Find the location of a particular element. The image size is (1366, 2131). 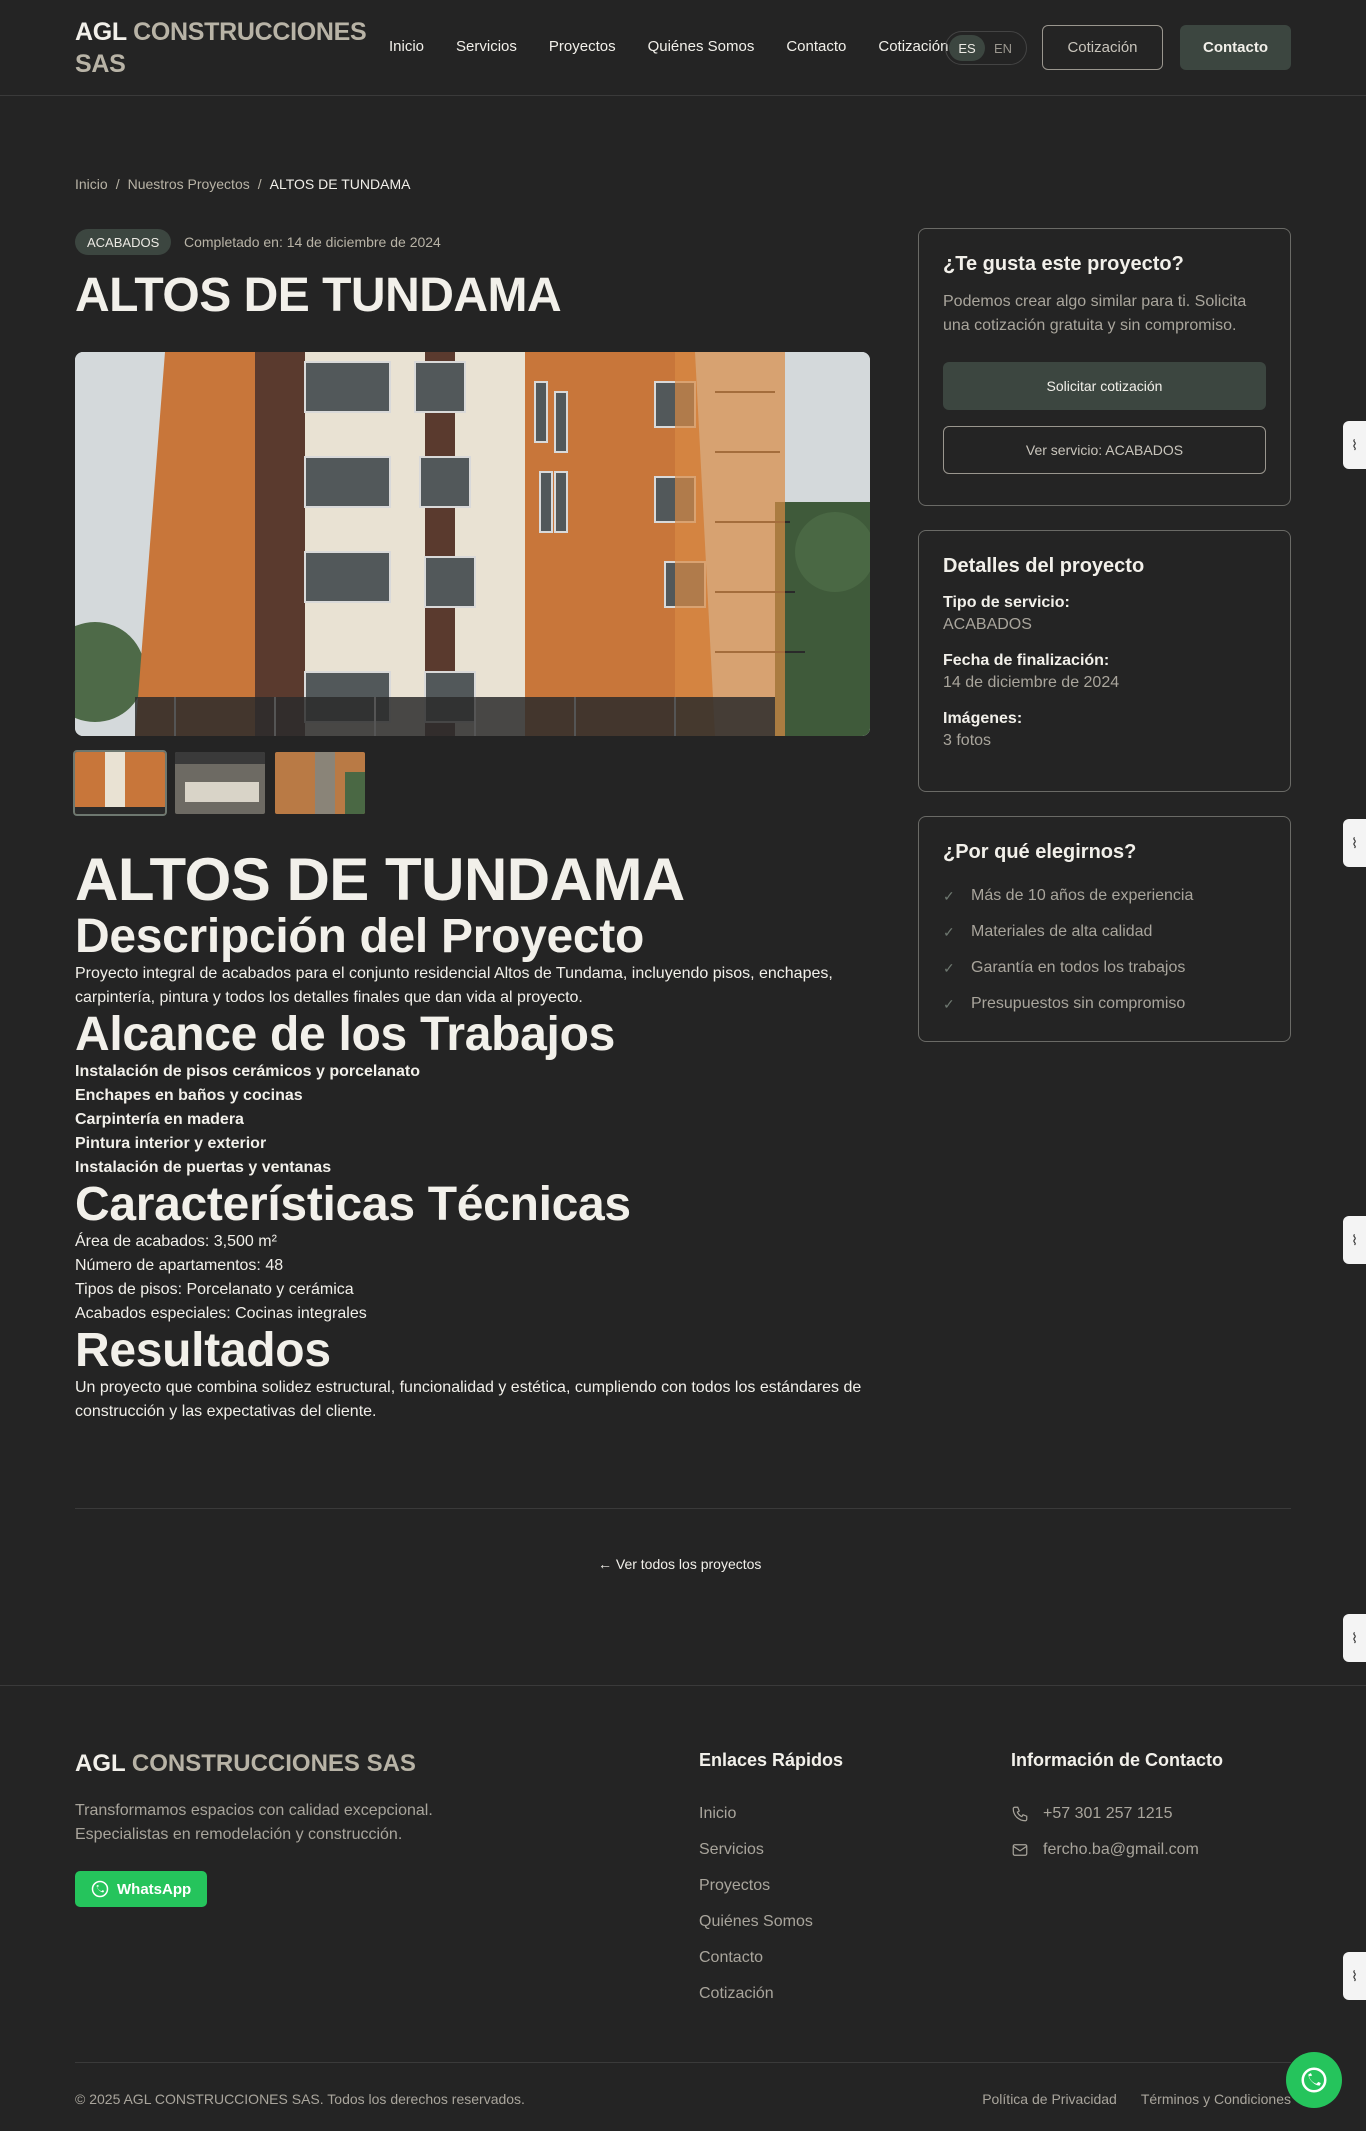

why-item-label: Más de 10 años de experiencia is located at coordinates (1082, 895).